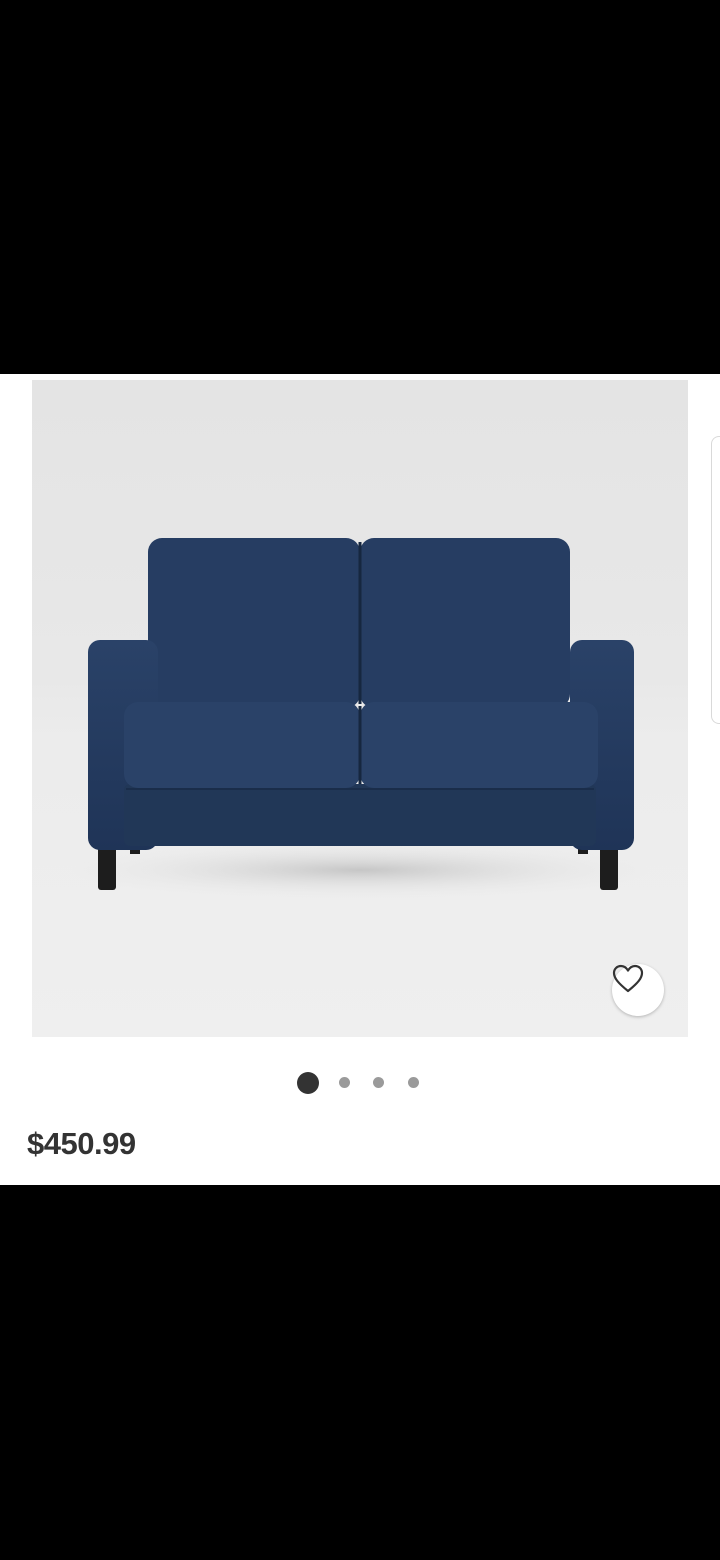 This screenshot has width=720, height=1560. What do you see at coordinates (628, 978) in the screenshot?
I see `heart-outline-icon` at bounding box center [628, 978].